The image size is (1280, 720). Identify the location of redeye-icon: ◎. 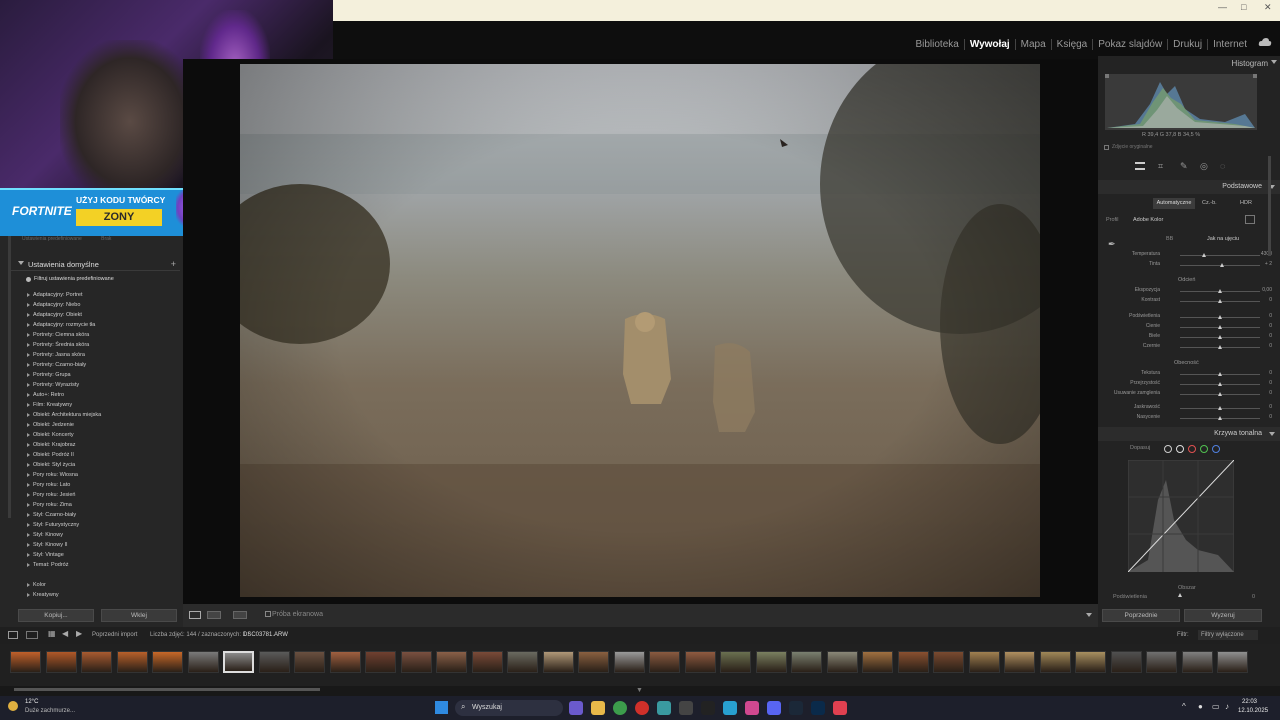
(1204, 166).